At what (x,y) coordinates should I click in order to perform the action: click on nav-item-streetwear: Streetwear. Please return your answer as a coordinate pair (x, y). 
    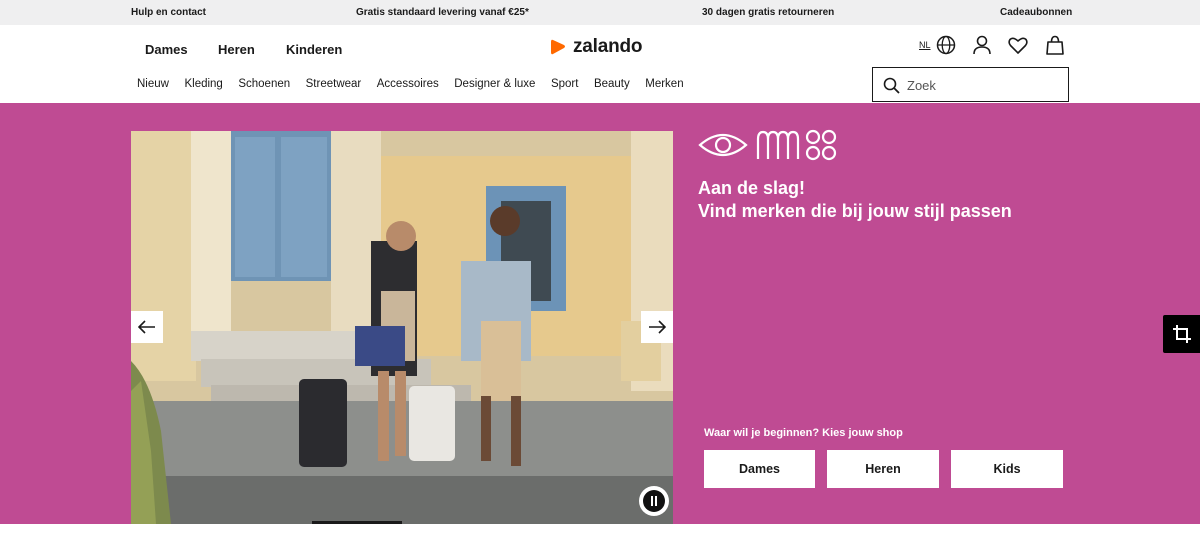
    Looking at the image, I should click on (334, 84).